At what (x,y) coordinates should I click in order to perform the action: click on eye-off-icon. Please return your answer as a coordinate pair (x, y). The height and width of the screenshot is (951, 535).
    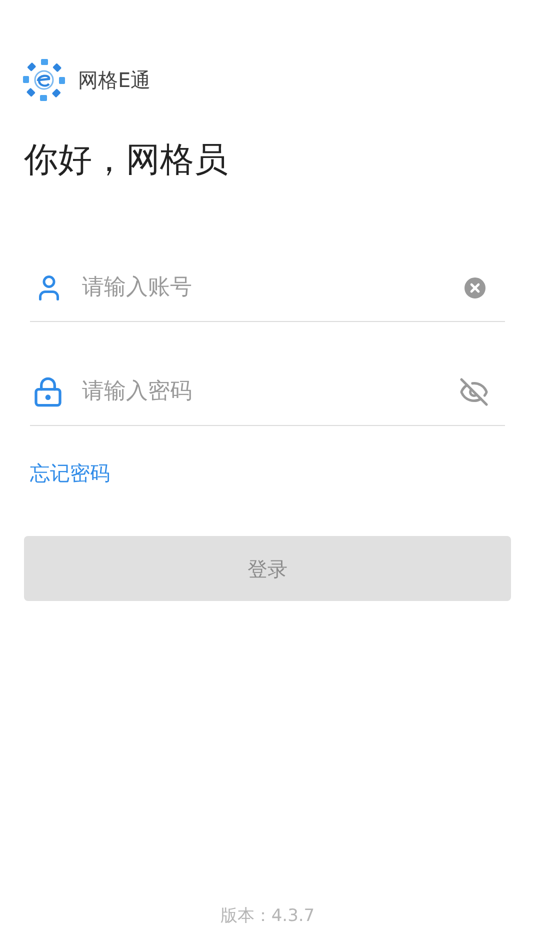
    Looking at the image, I should click on (474, 391).